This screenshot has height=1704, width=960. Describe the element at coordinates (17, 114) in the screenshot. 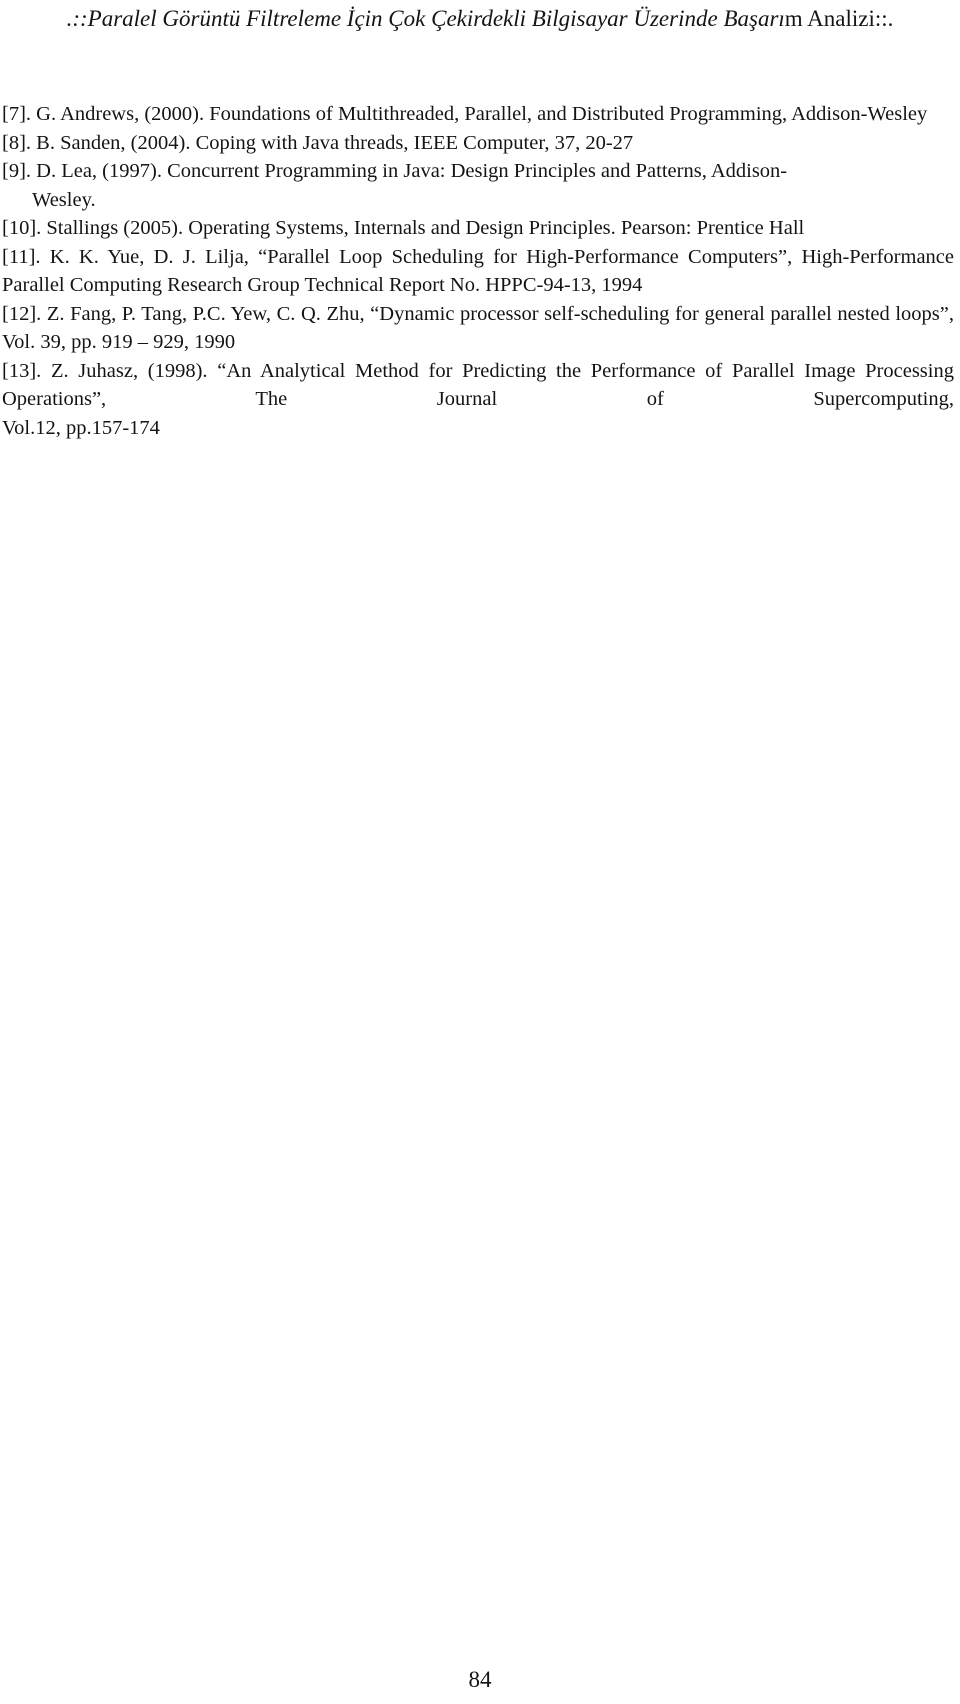

I see `reference-label: [7].` at that location.